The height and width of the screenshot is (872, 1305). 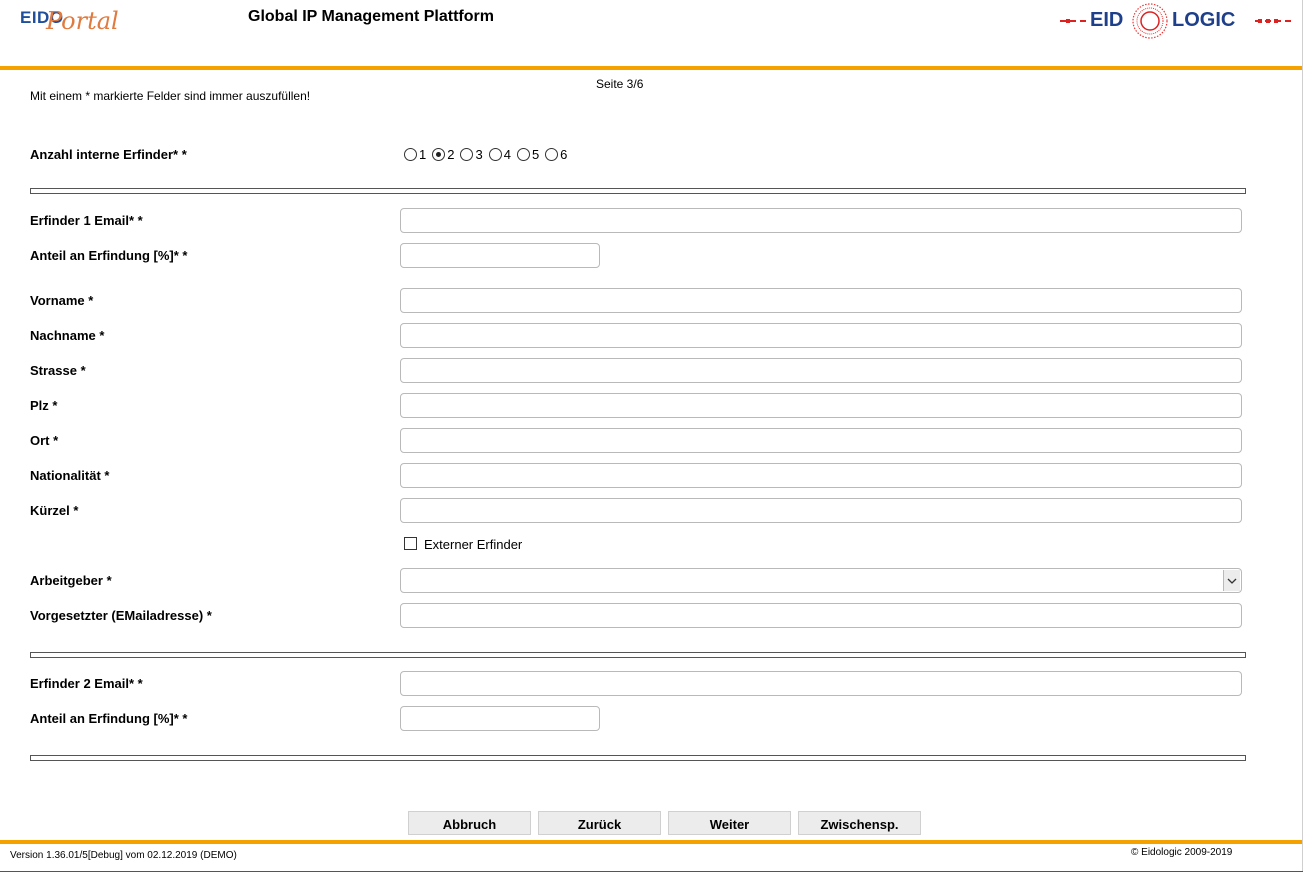 I want to click on inventor-count-option-6: 6, so click(x=556, y=154).